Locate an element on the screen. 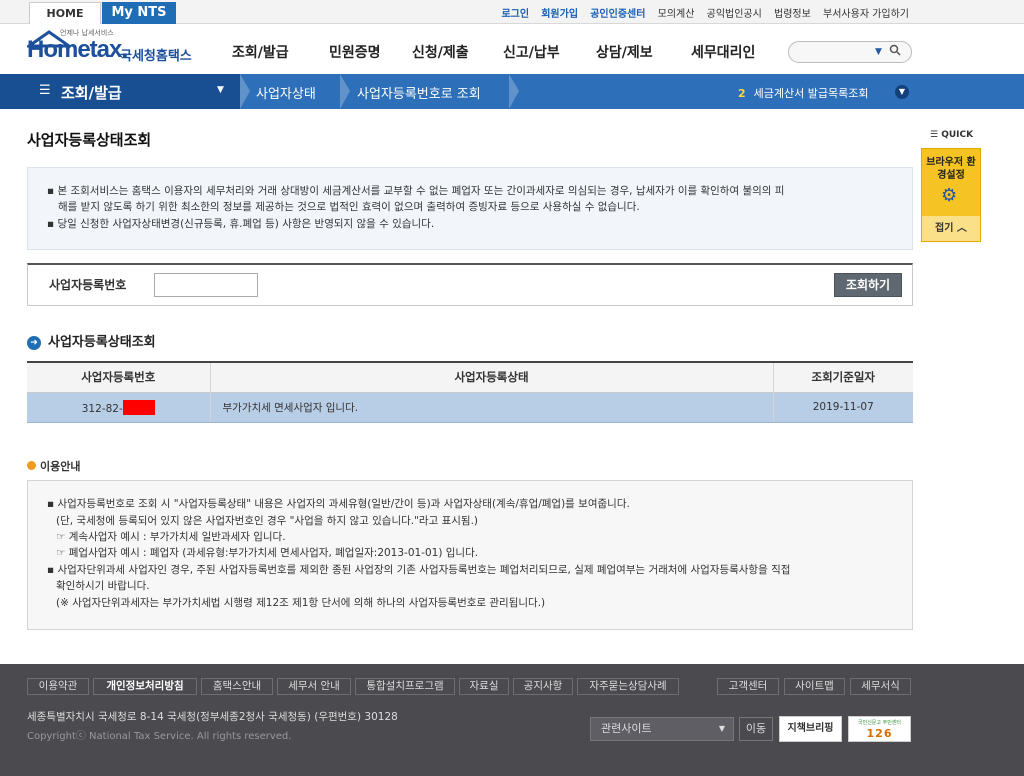 The image size is (1024, 776). breadcrumb-bizno-inquiry: 사업자등록번호로 조회 is located at coordinates (419, 92).